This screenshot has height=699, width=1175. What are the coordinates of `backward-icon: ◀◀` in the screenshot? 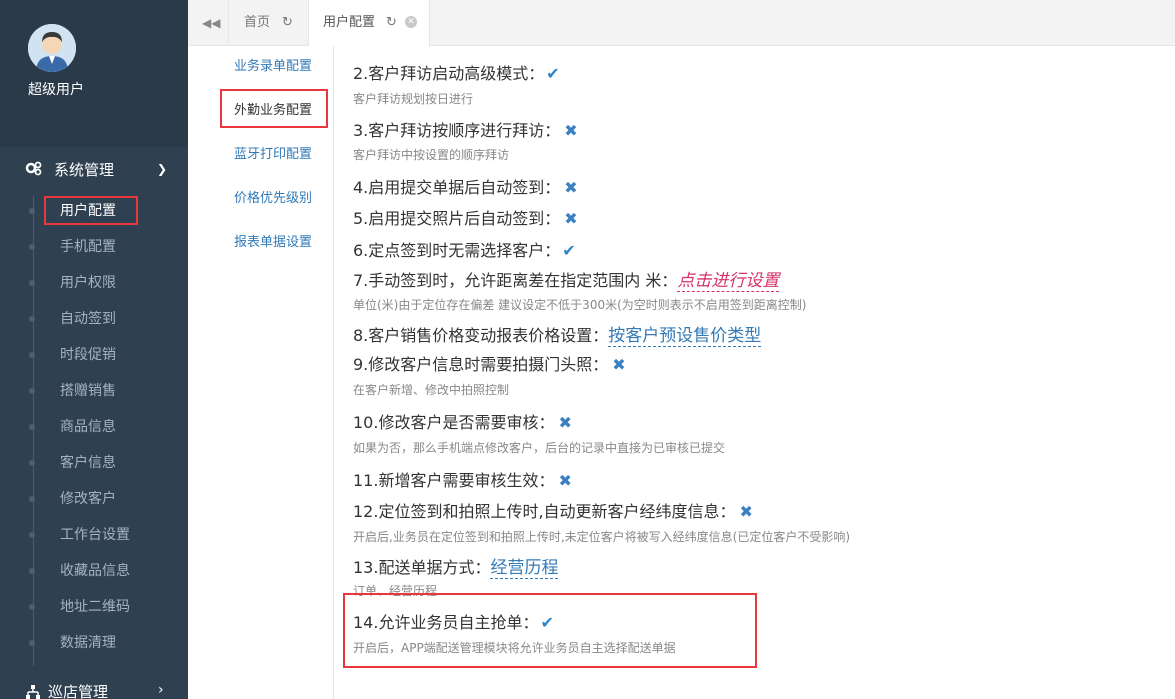 It's located at (211, 23).